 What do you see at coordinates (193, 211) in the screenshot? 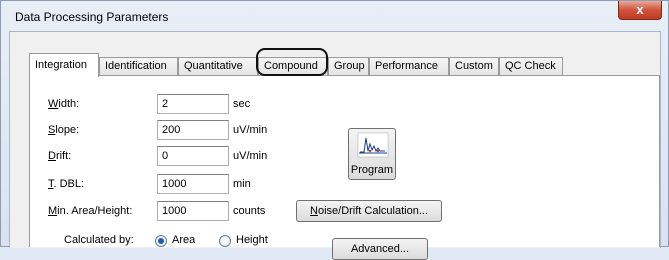
I see `min-area-height-field: 1000` at bounding box center [193, 211].